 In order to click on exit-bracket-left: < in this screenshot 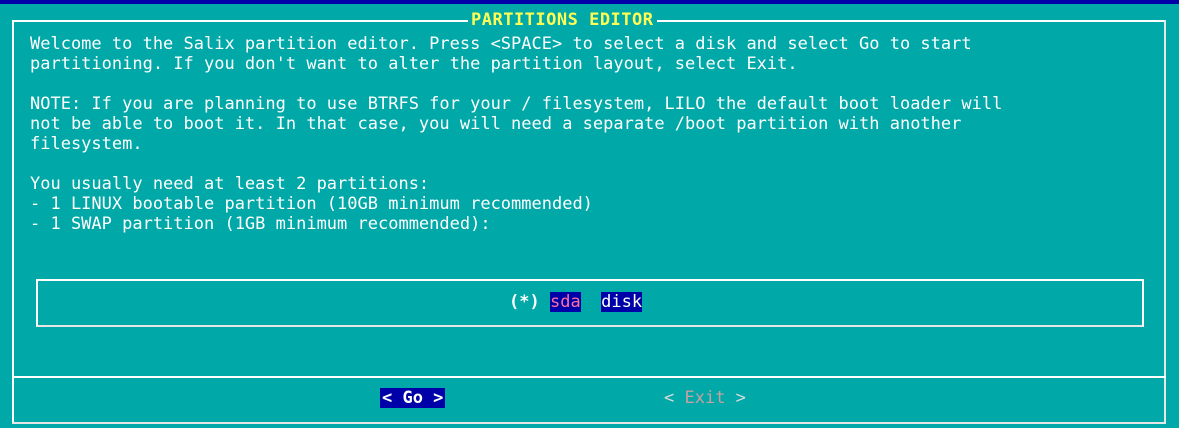, I will do `click(674, 398)`.